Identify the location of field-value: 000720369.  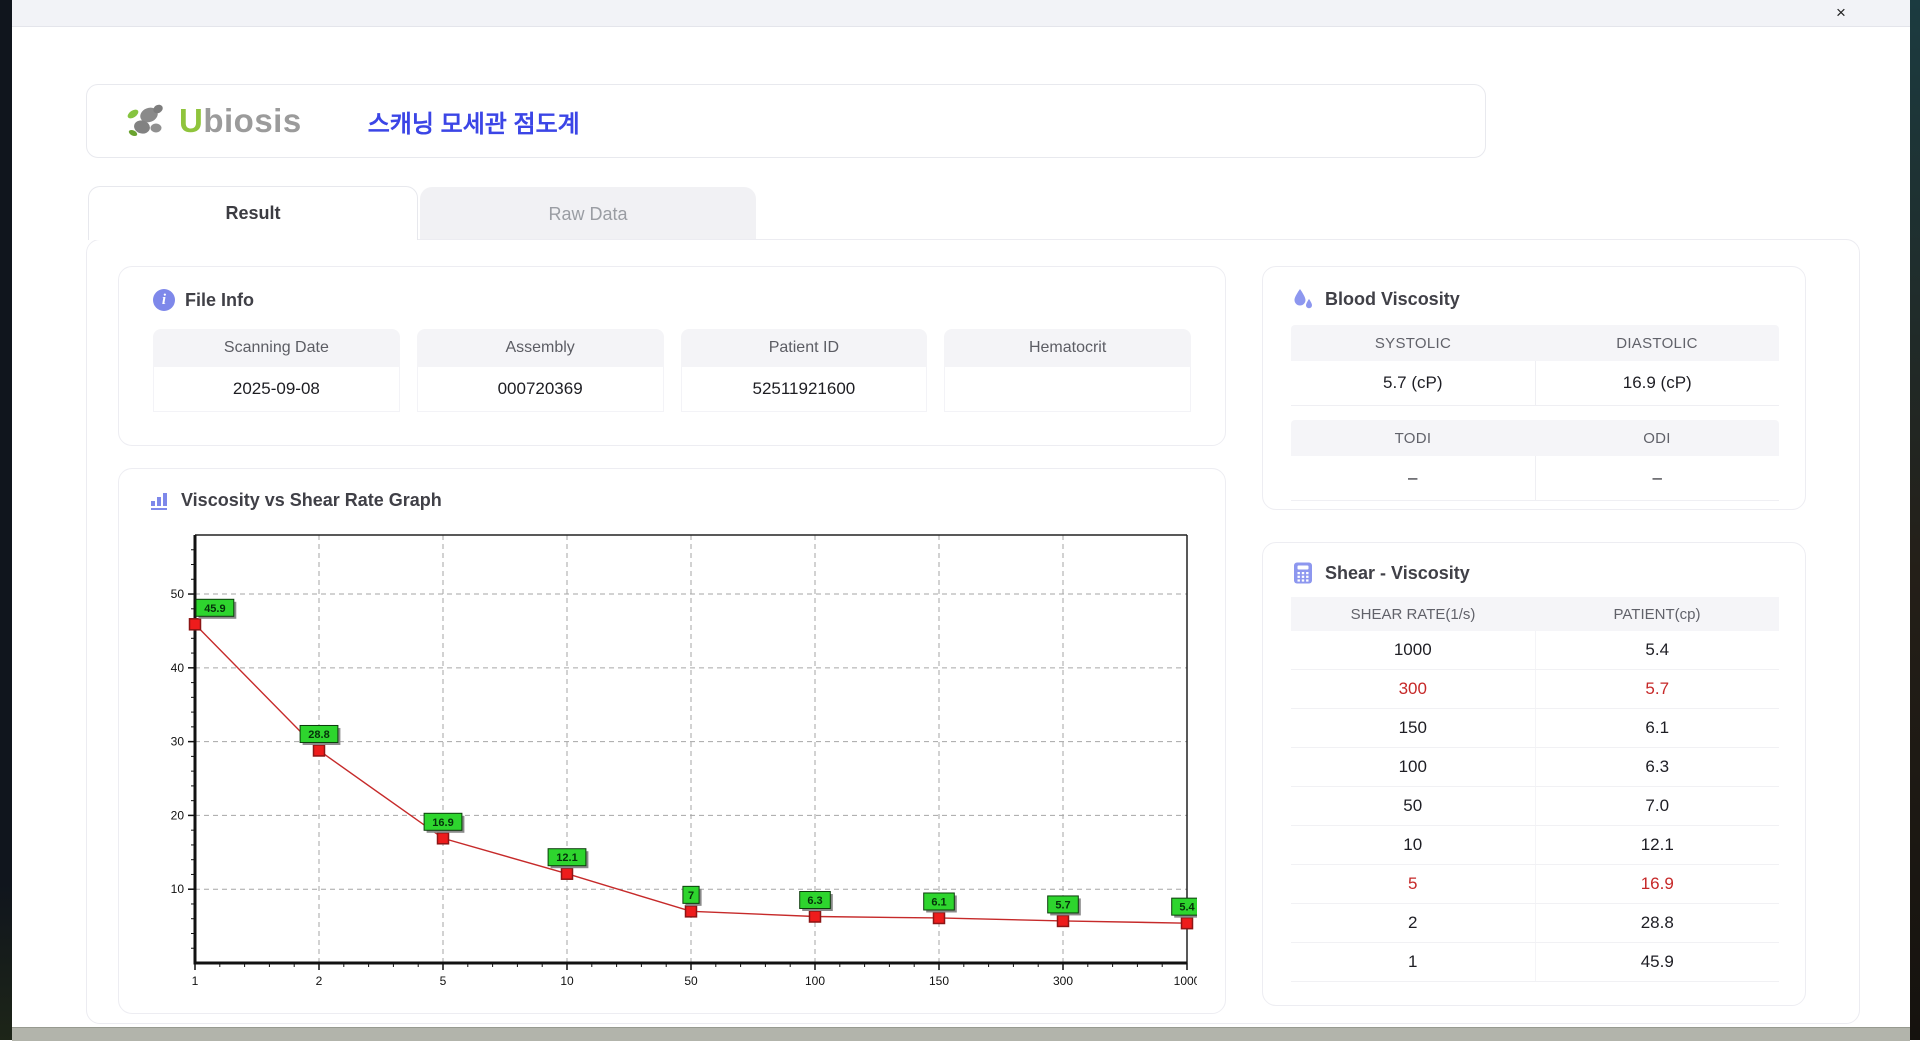
(540, 389).